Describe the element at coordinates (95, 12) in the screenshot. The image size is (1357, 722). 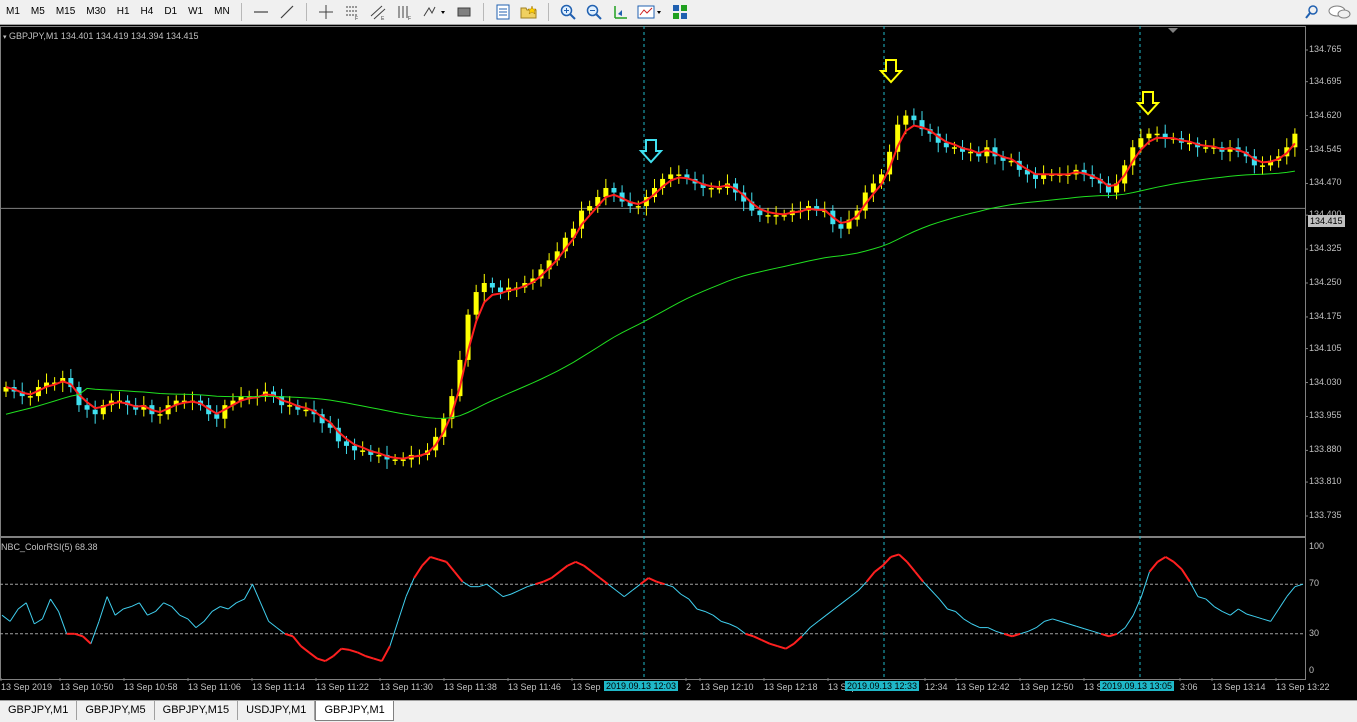
I see `timeframe-m30-button: M30` at that location.